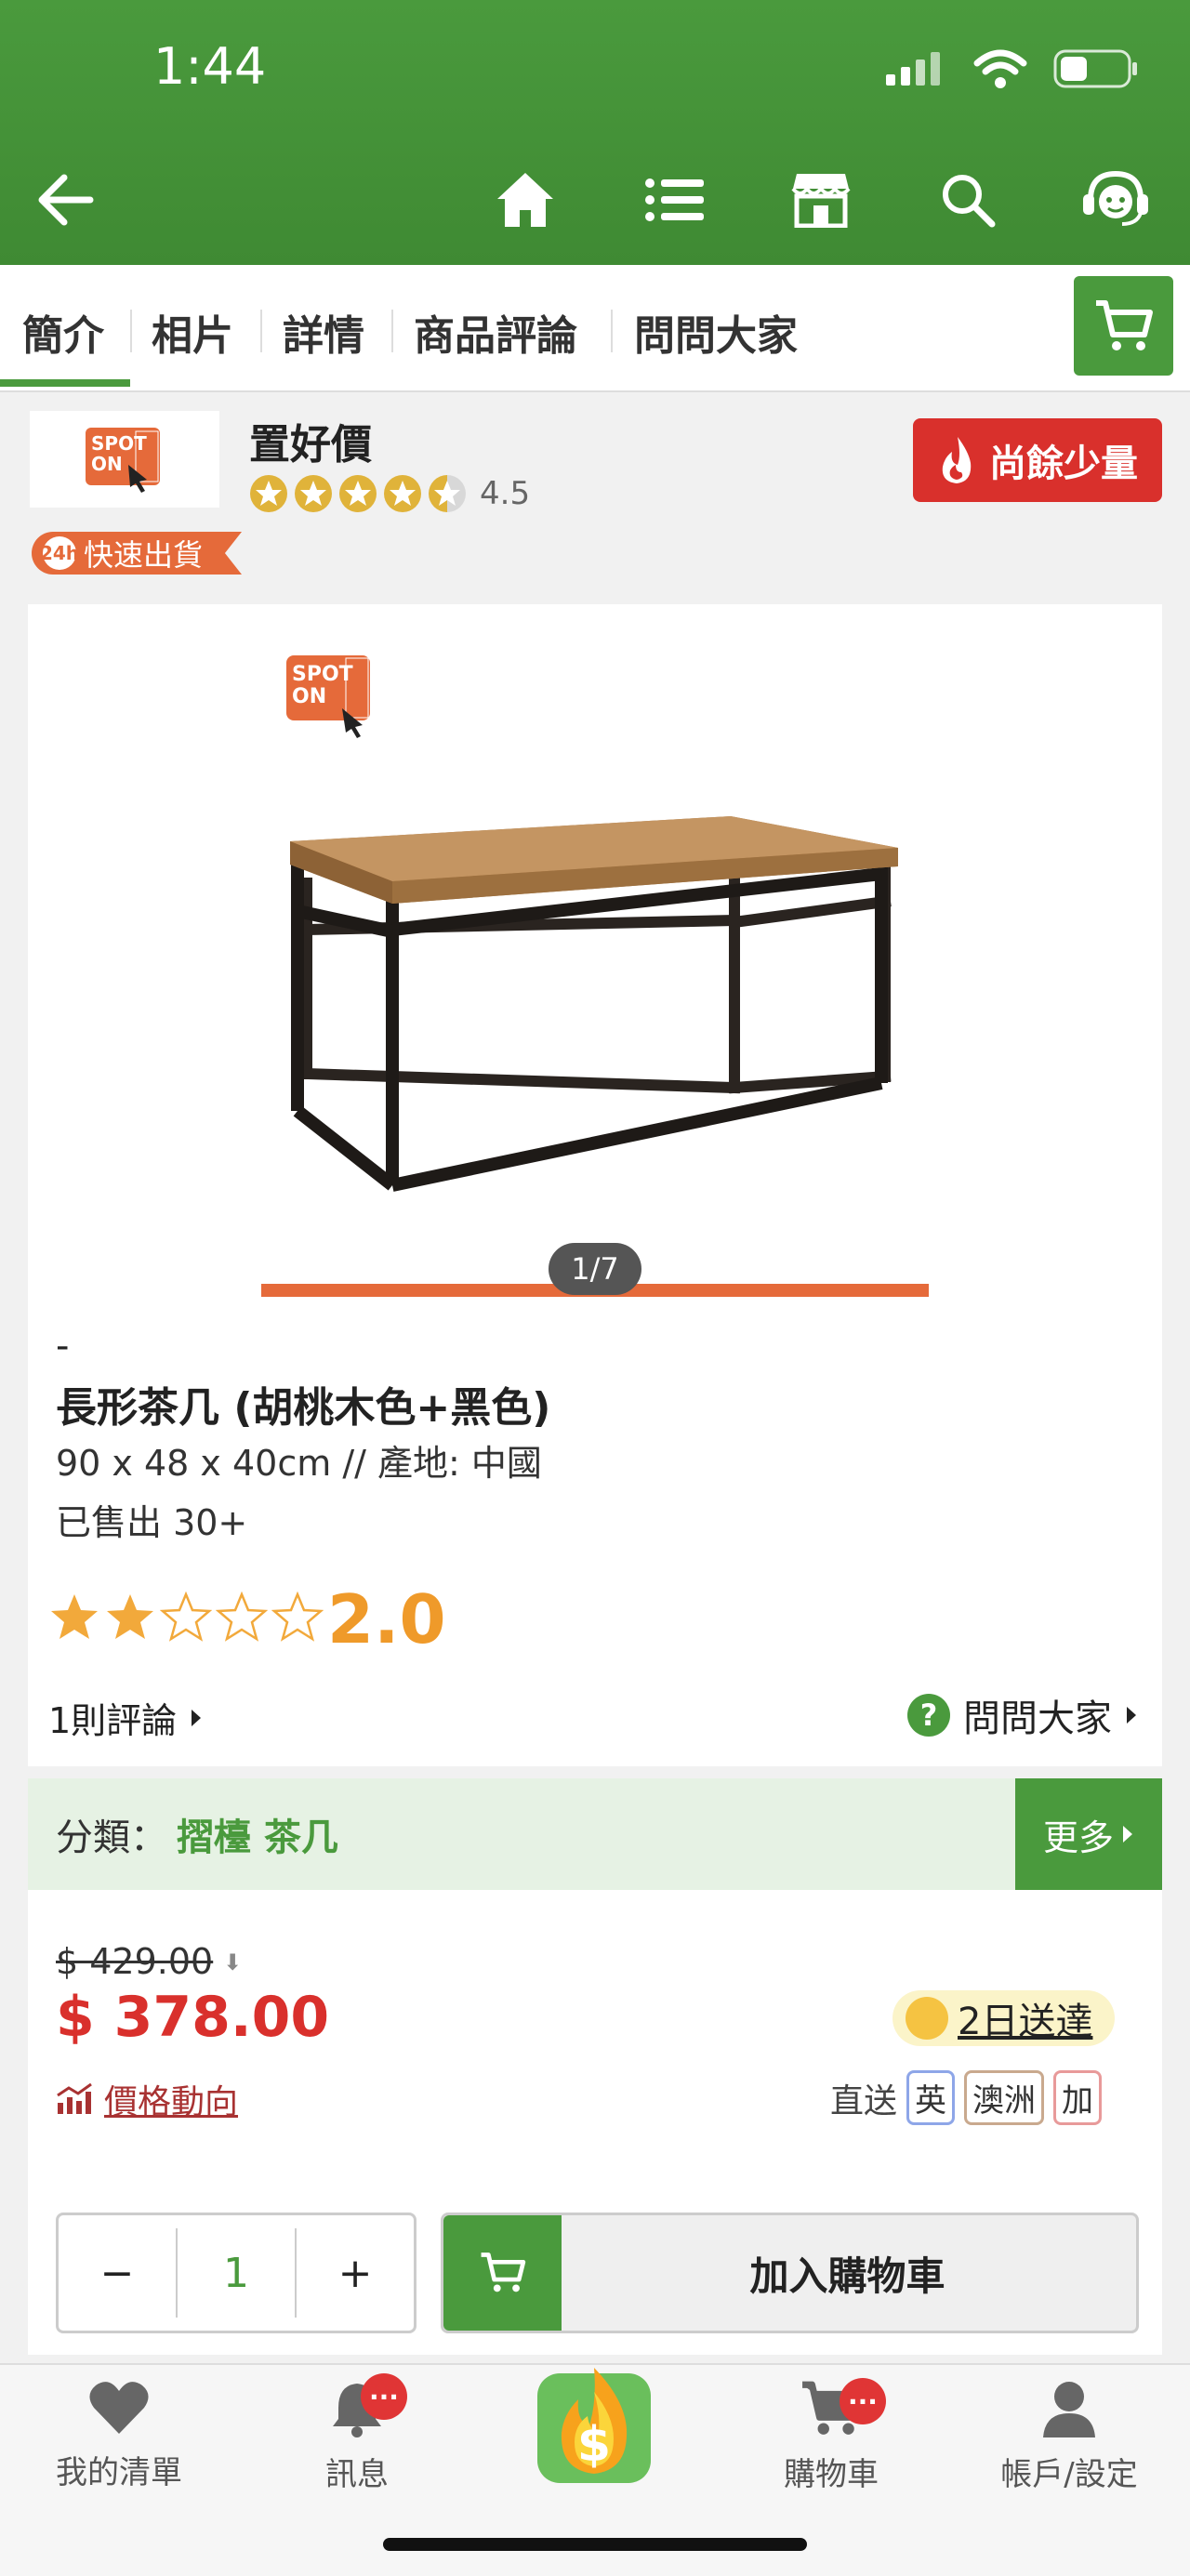  What do you see at coordinates (447, 493) in the screenshot?
I see `star-half-icon` at bounding box center [447, 493].